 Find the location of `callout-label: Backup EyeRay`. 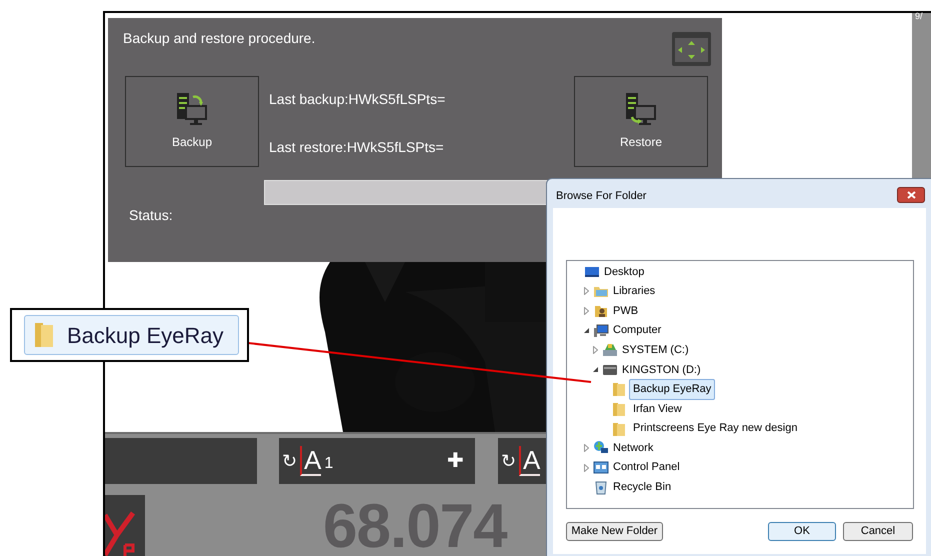

callout-label: Backup EyeRay is located at coordinates (145, 336).